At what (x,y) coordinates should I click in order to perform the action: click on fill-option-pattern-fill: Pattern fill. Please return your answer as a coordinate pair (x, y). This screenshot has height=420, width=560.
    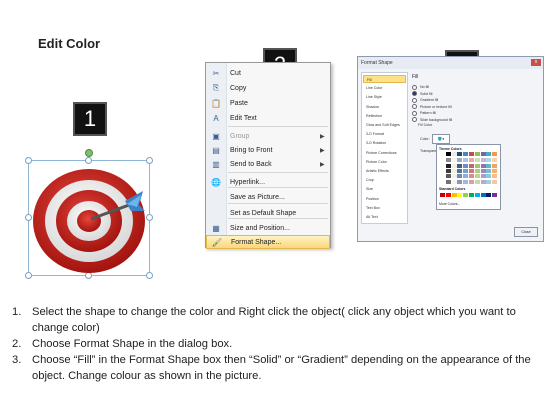
    Looking at the image, I should click on (424, 113).